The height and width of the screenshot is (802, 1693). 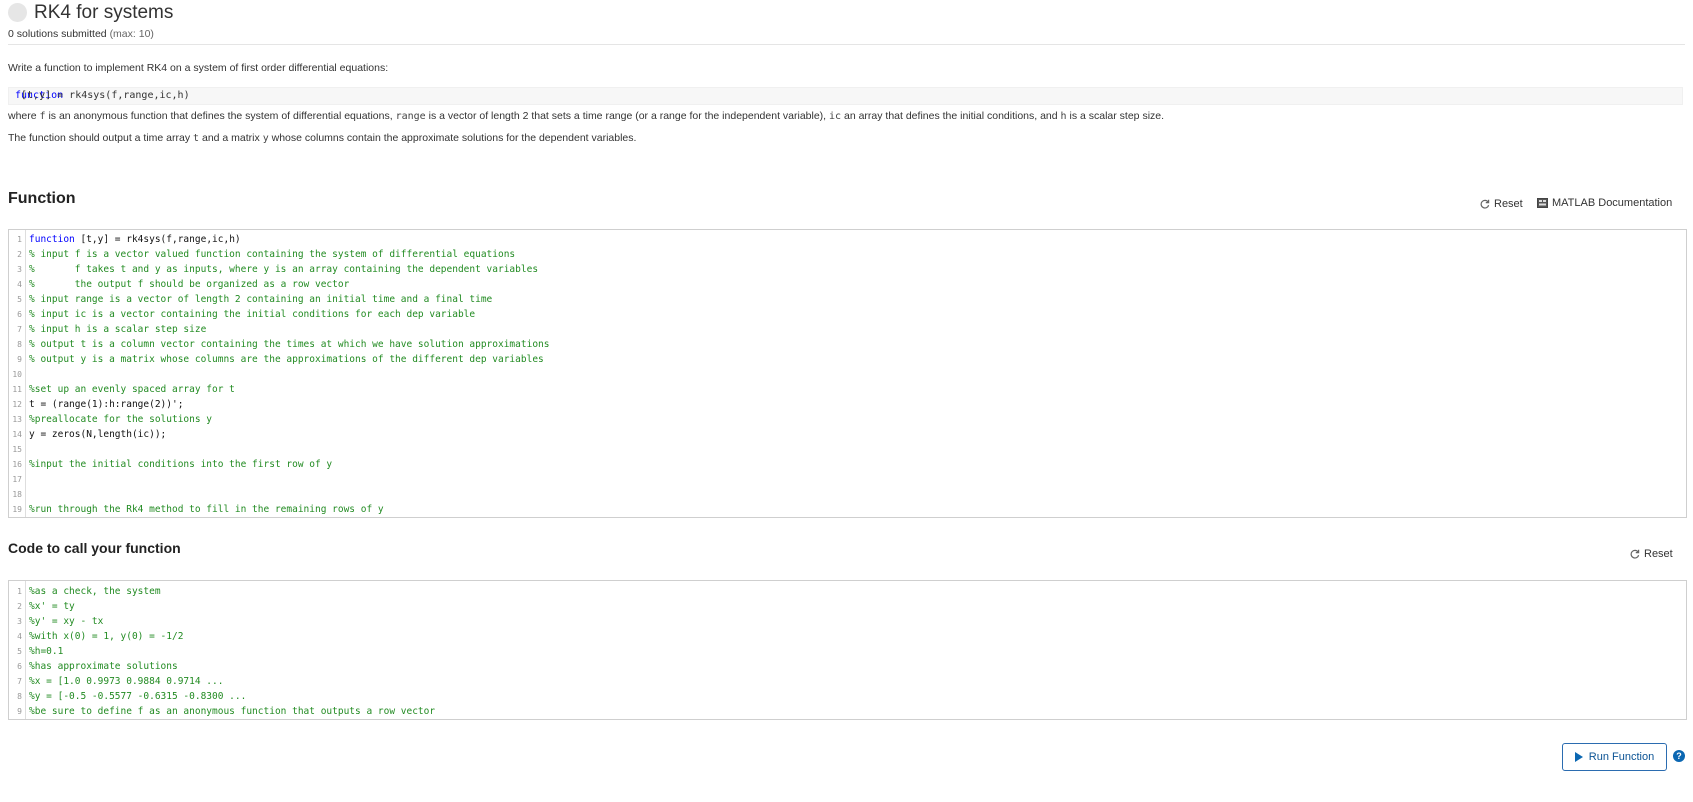 I want to click on code-text: %has approximate solutions, so click(x=103, y=666).